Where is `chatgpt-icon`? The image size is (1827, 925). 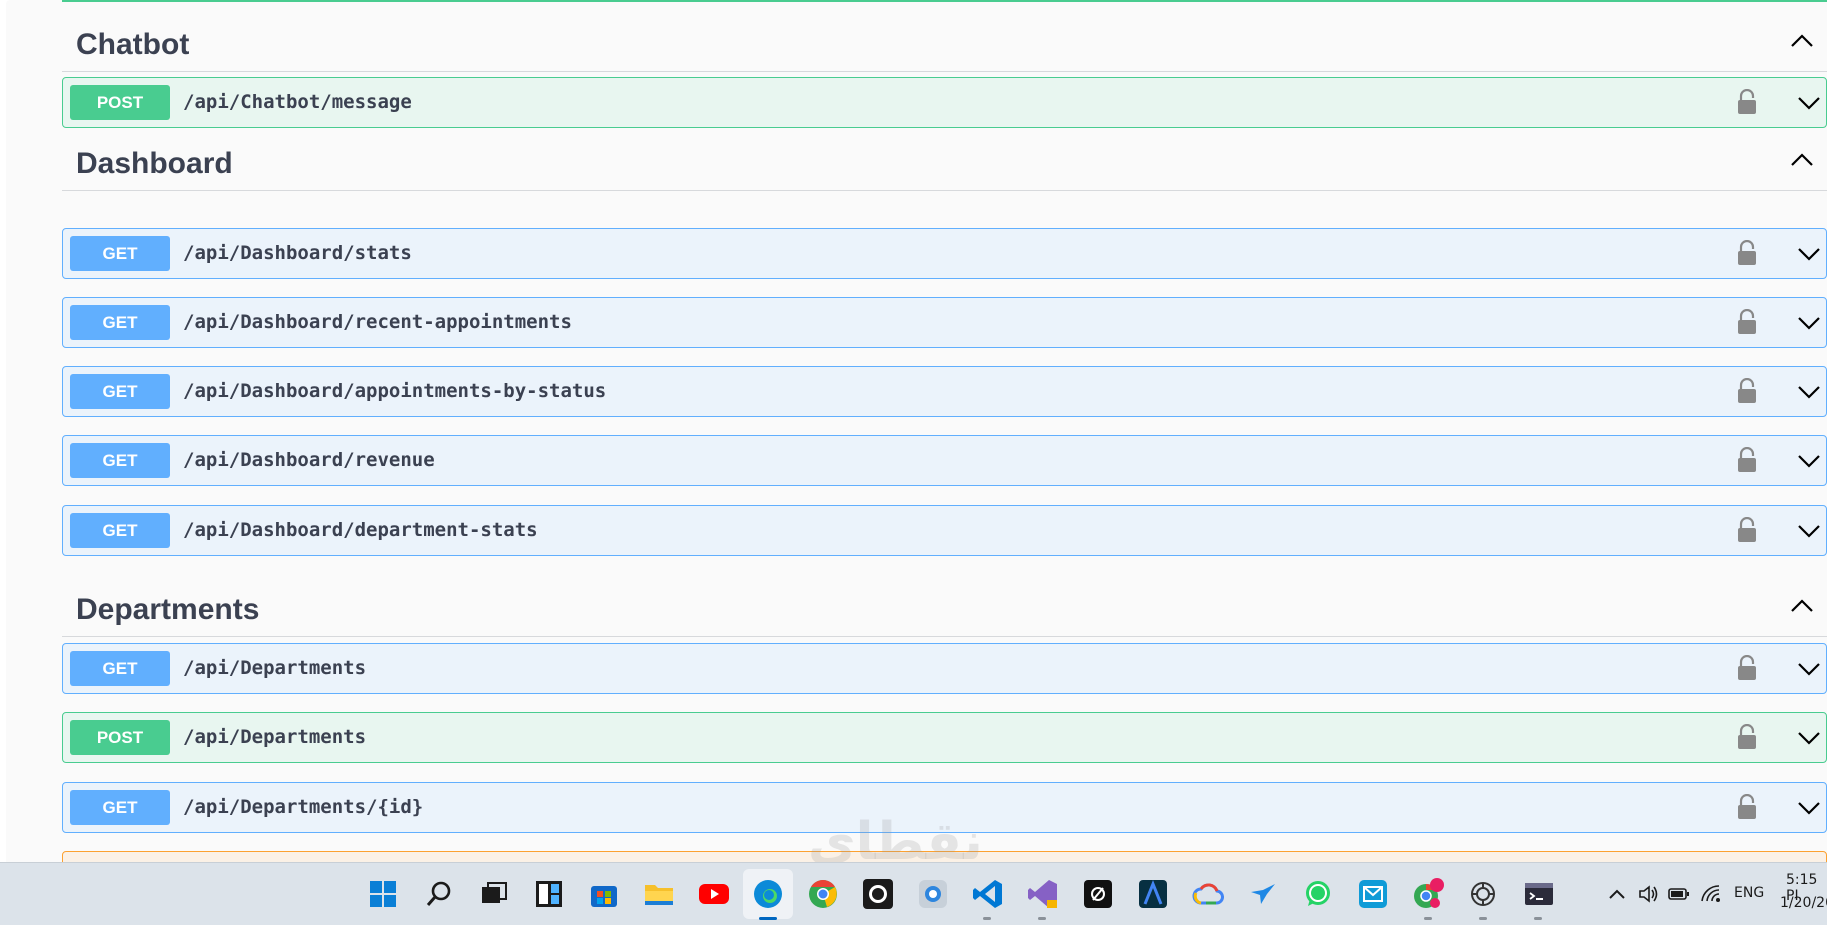
chatgpt-icon is located at coordinates (1483, 894).